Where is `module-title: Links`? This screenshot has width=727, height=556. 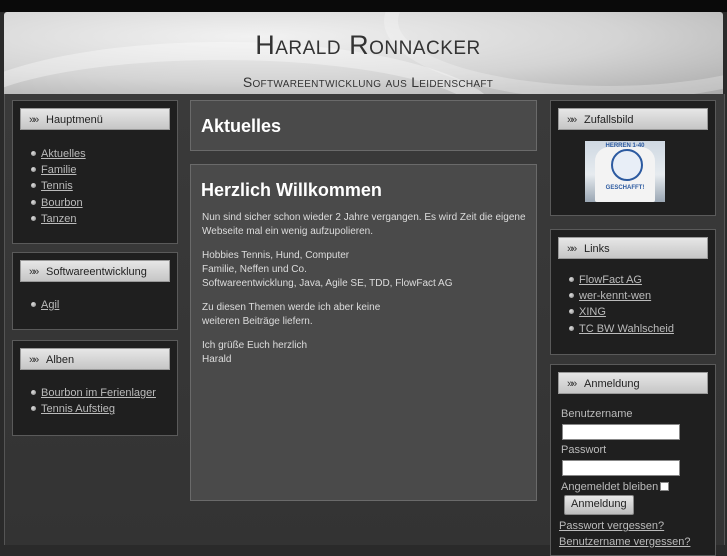
module-title: Links is located at coordinates (597, 249).